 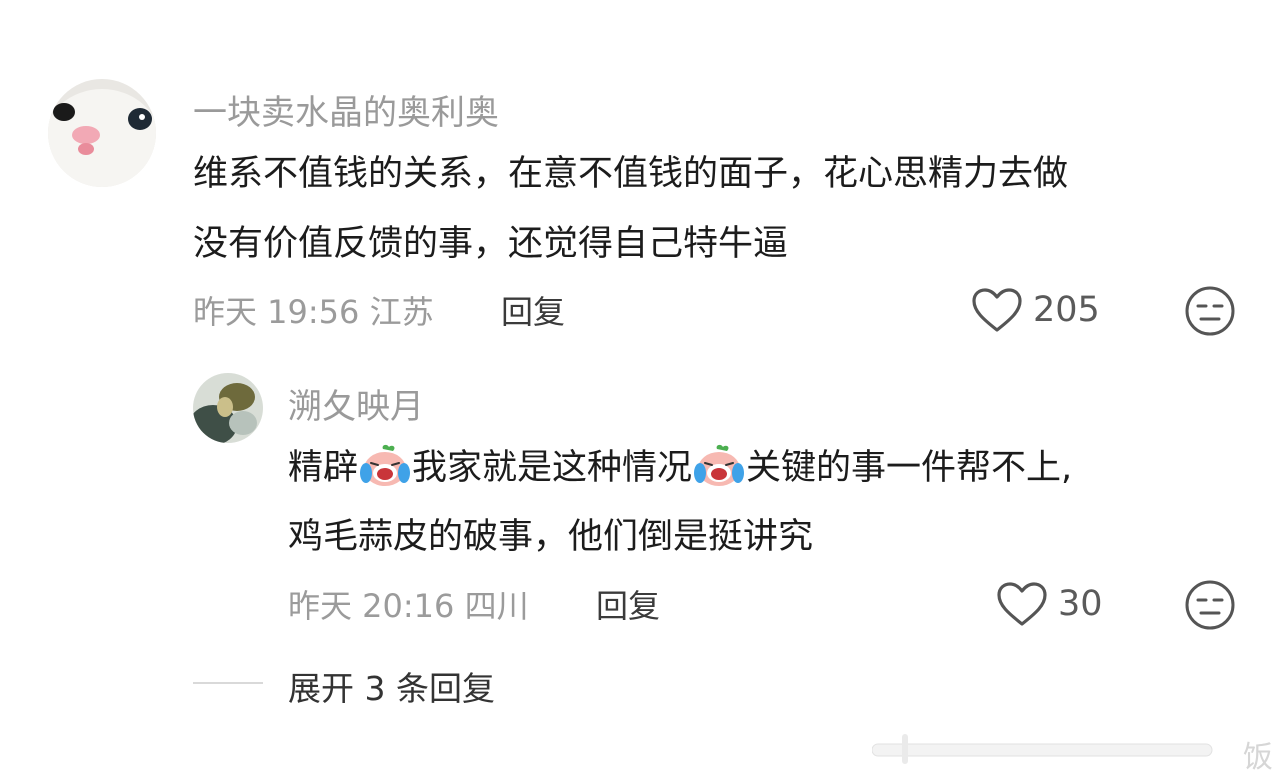 I want to click on comment-text-line-1: 维系不值钱的关系，在意不值钱的面子，花心思精力去做, so click(x=631, y=174).